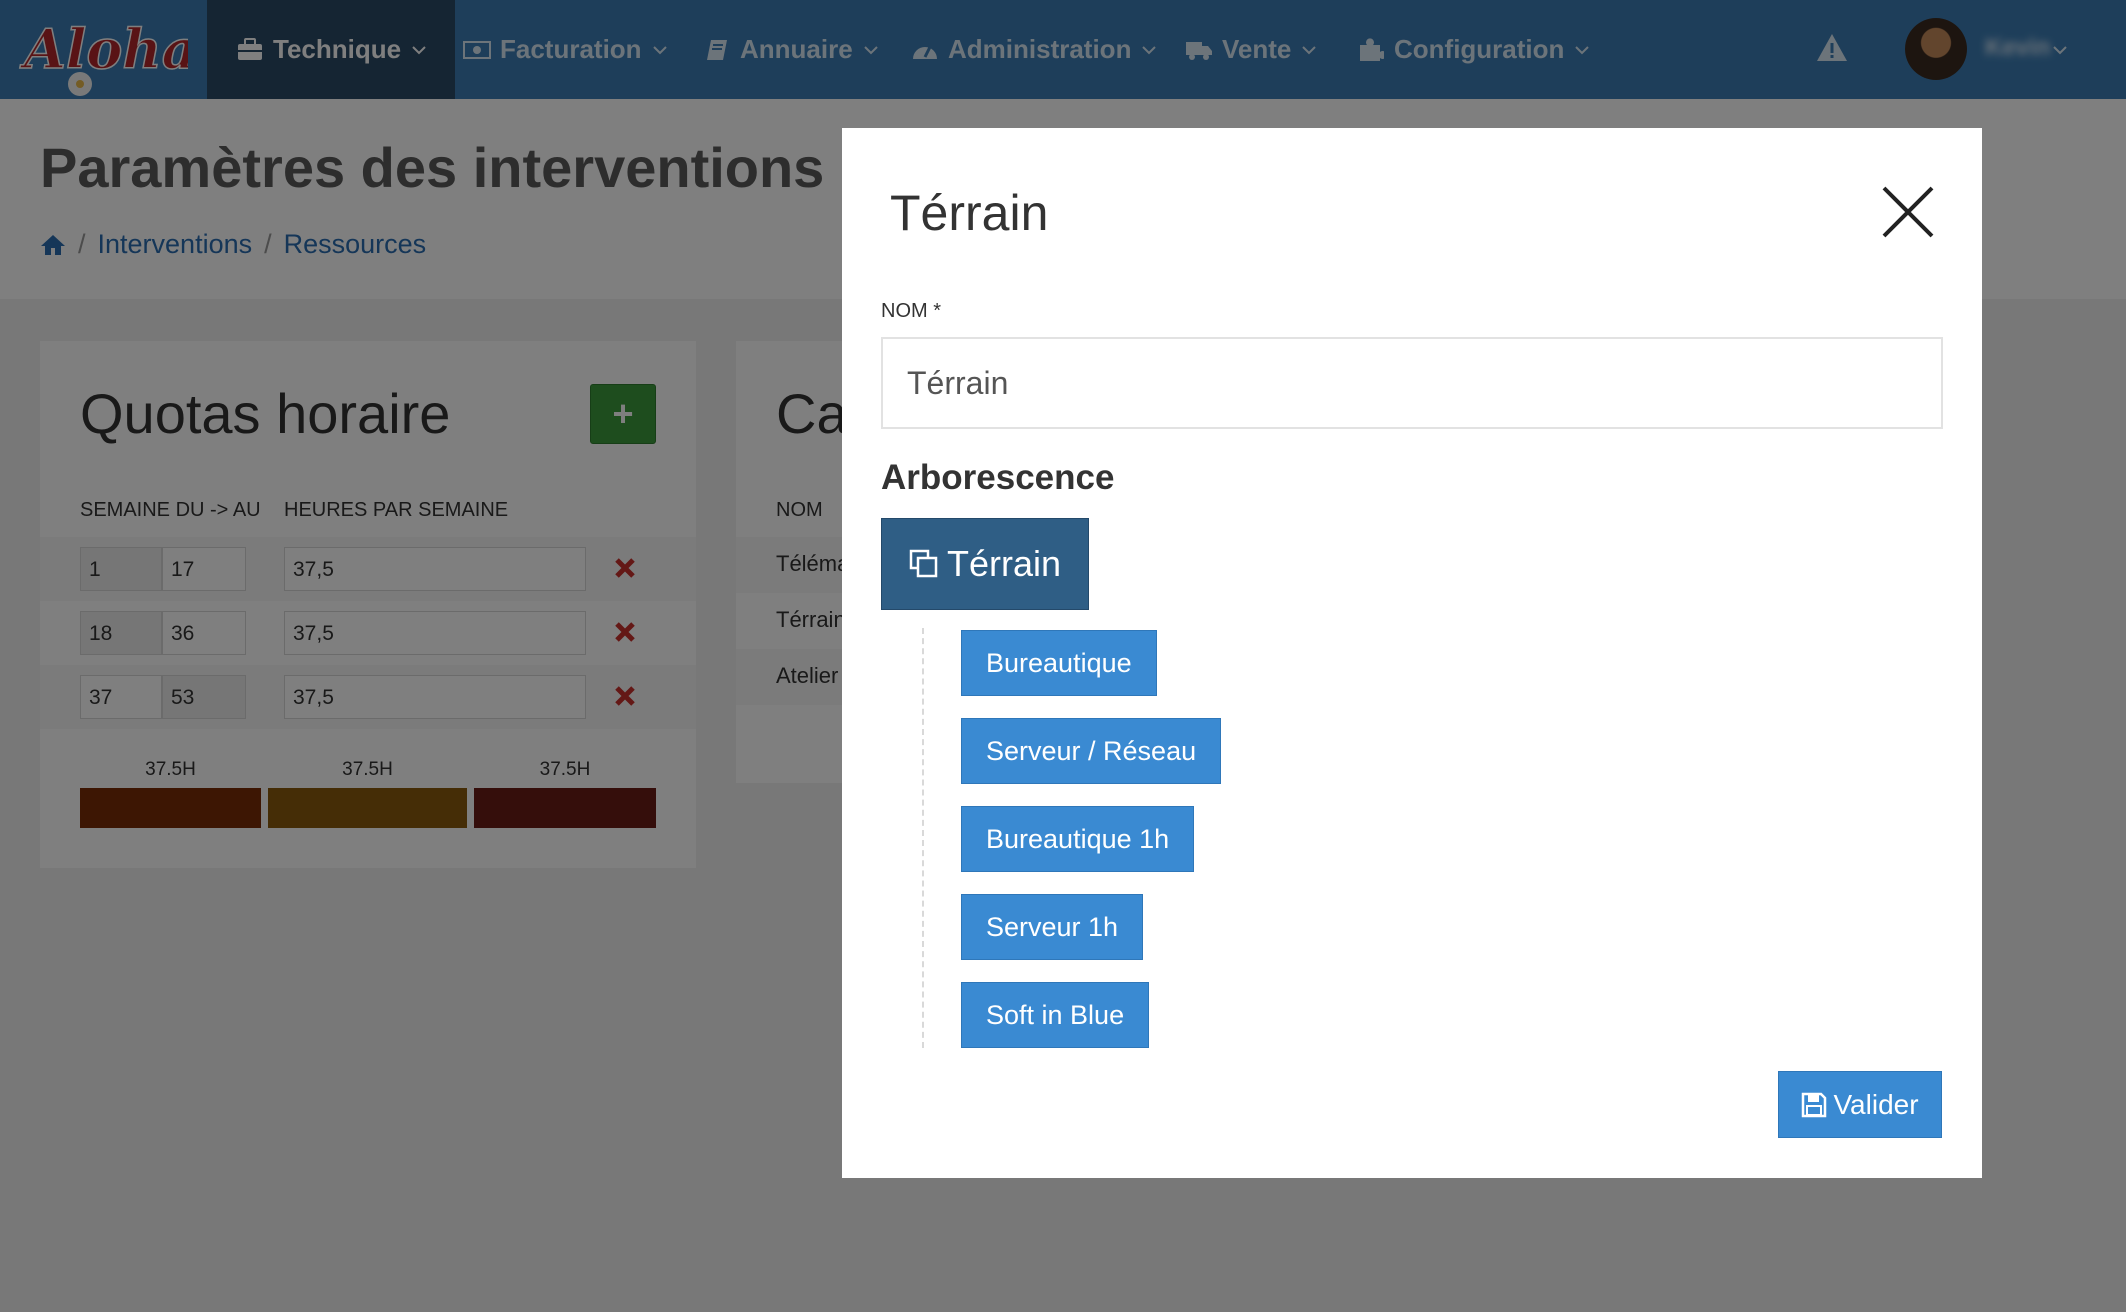 The image size is (2126, 1312). I want to click on tree-root-button: Térrain, so click(985, 564).